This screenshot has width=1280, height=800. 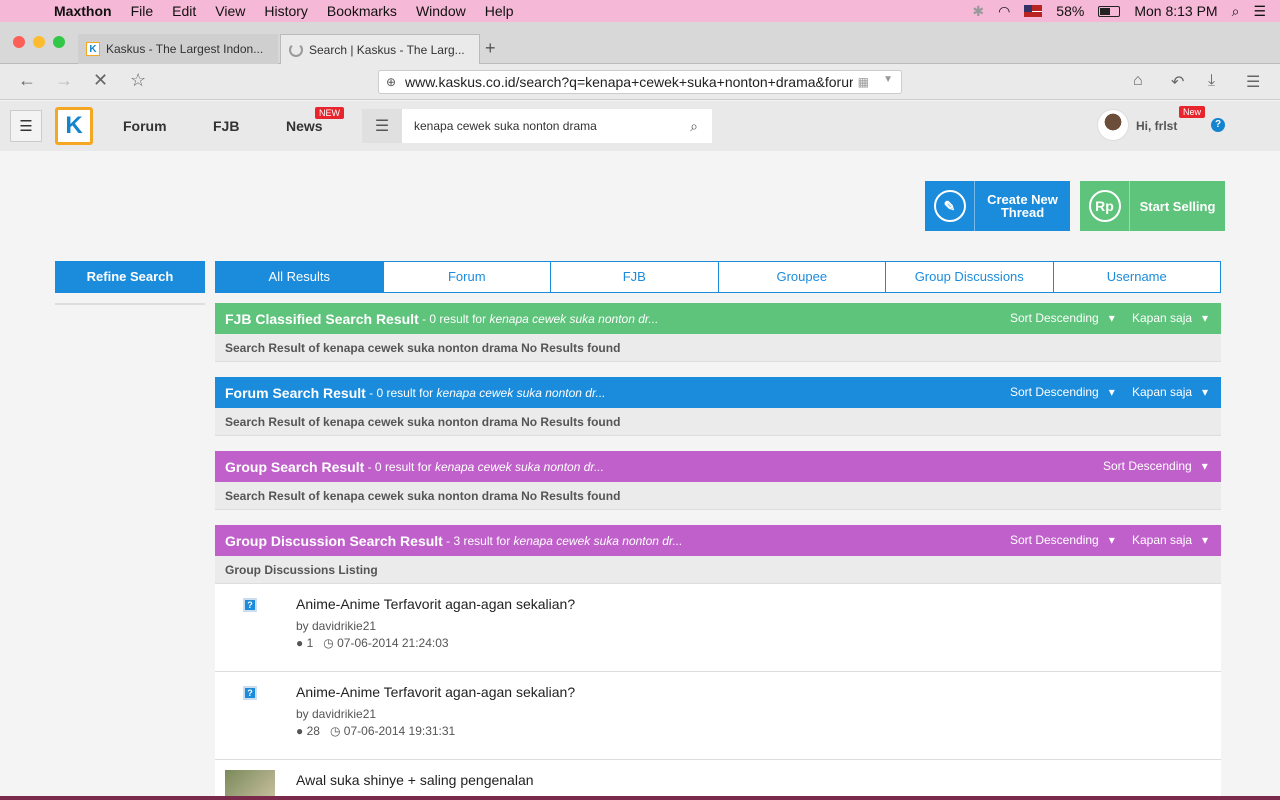 I want to click on bookmark-star-icon: ☆, so click(x=138, y=80).